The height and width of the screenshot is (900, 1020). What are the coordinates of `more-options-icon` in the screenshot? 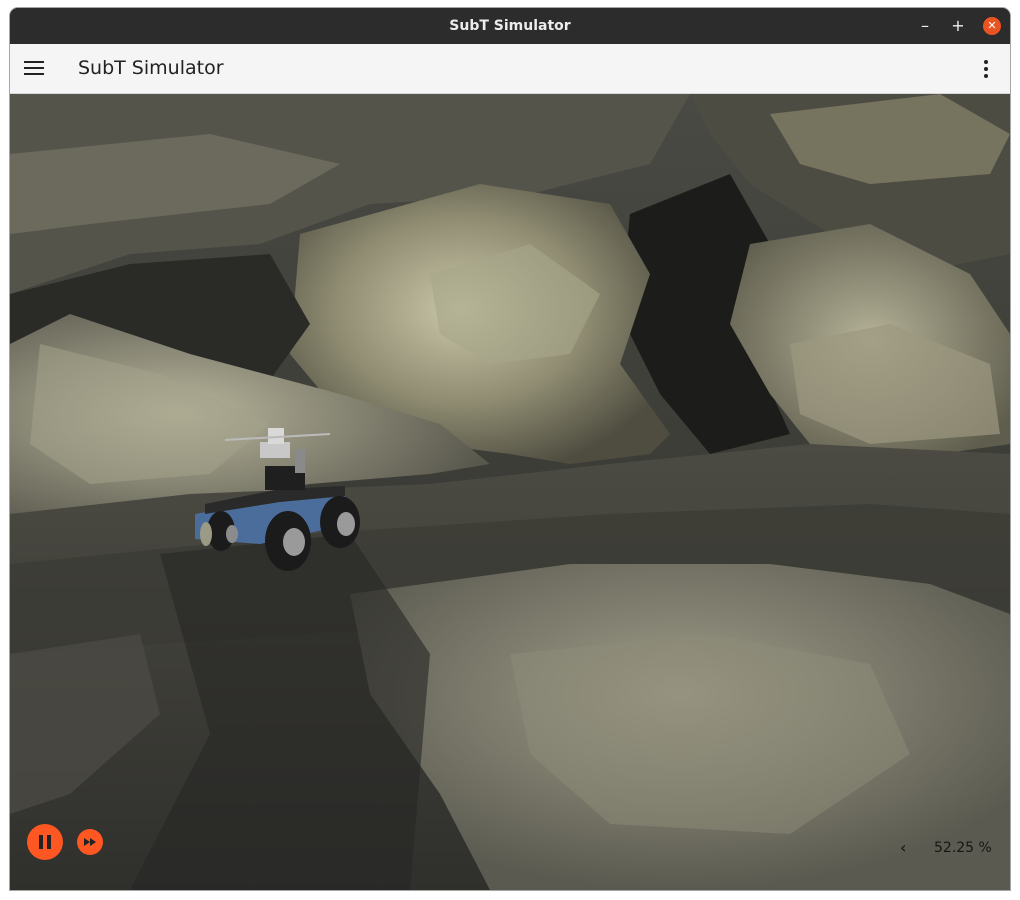 It's located at (986, 69).